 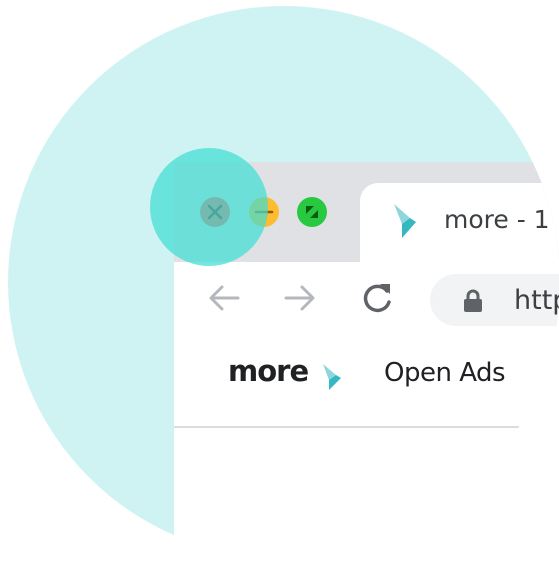 I want to click on browser-toolbar: http, so click(x=366, y=297).